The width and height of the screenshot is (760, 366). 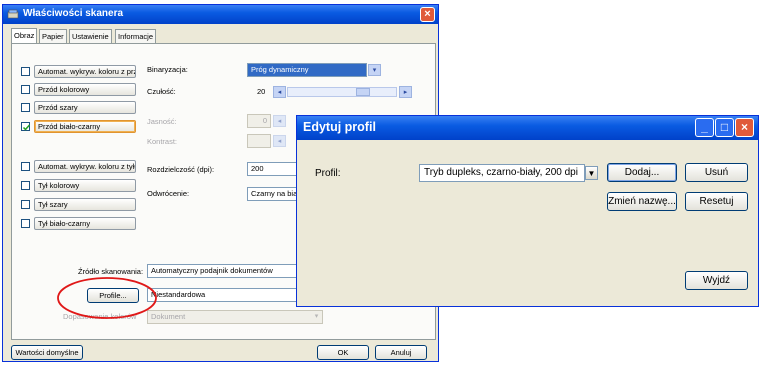 I want to click on back-gray-item: Tył szary, so click(x=85, y=204).